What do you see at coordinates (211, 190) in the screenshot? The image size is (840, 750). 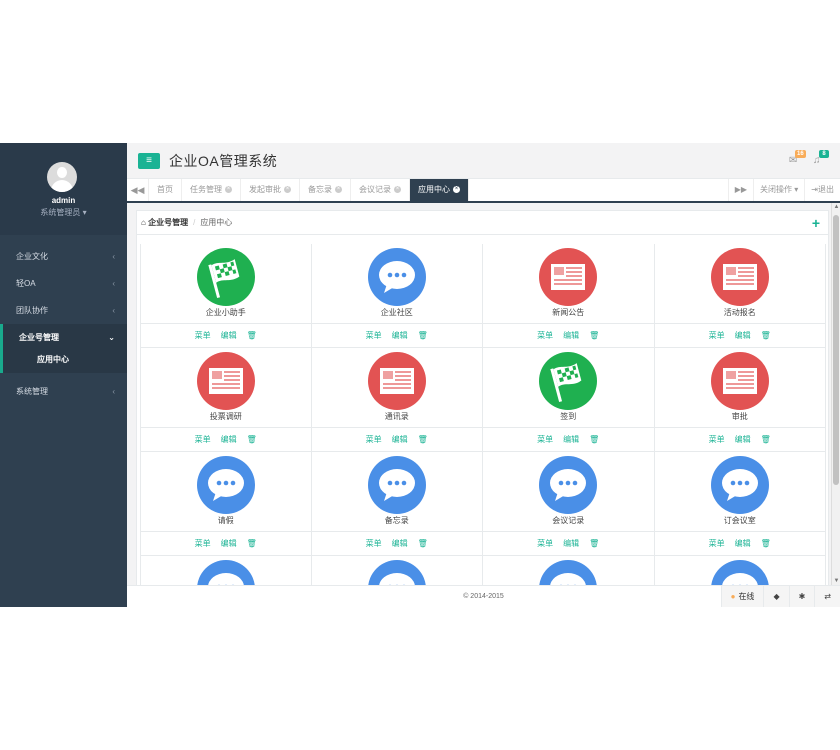 I see `tab-1: 任务管理 ×` at bounding box center [211, 190].